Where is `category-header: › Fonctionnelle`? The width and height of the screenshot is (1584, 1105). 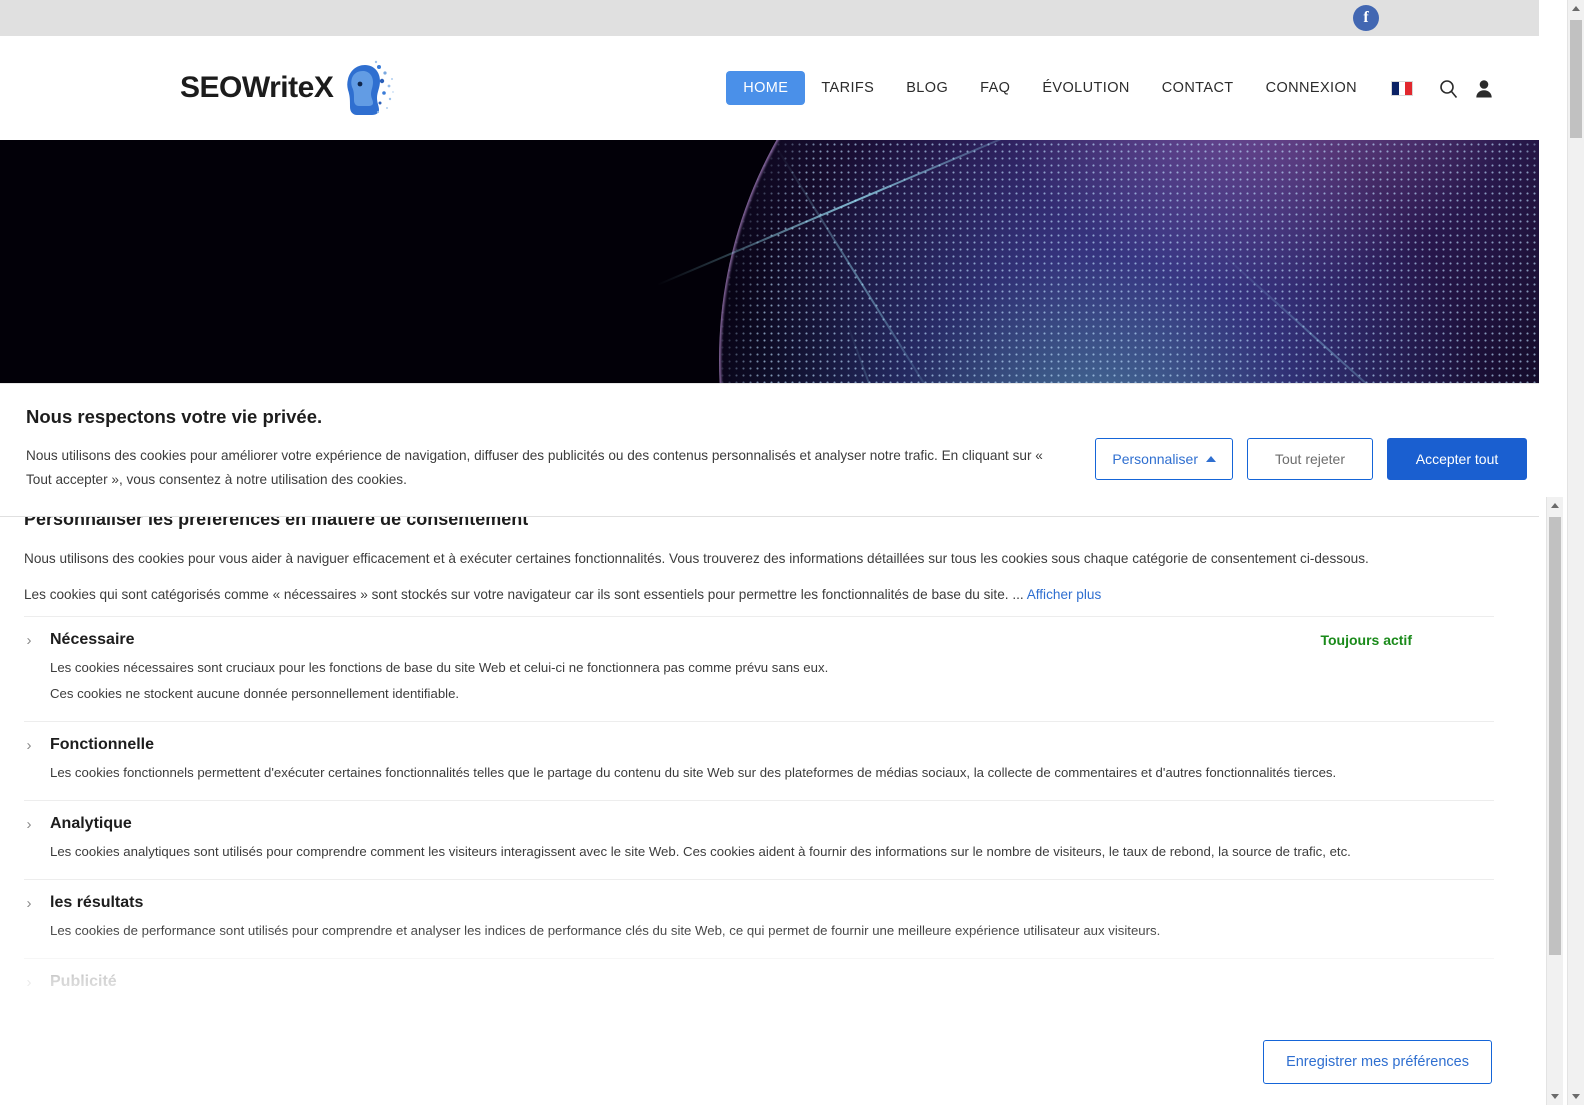
category-header: › Fonctionnelle is located at coordinates (759, 745).